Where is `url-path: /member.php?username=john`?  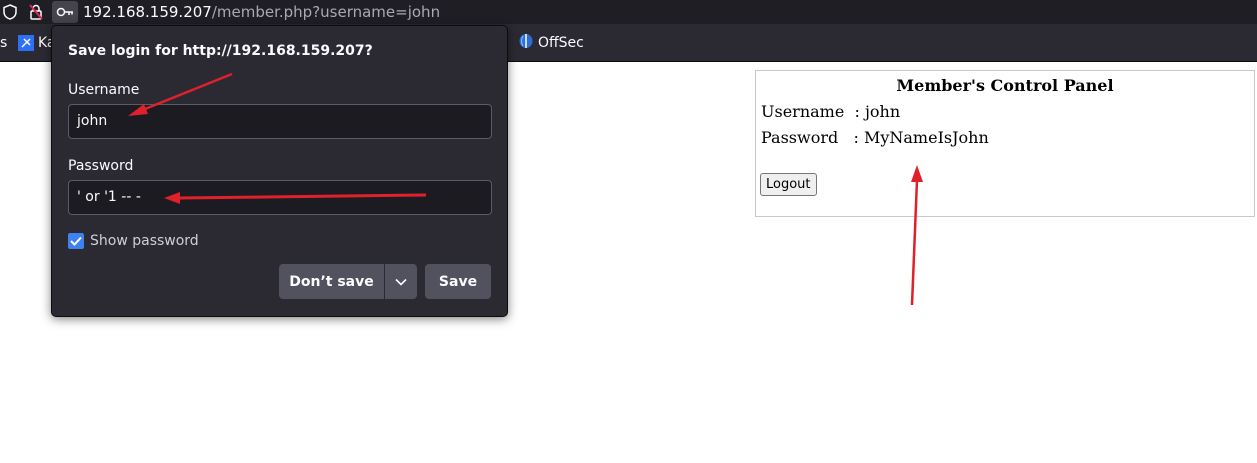
url-path: /member.php?username=john is located at coordinates (326, 12).